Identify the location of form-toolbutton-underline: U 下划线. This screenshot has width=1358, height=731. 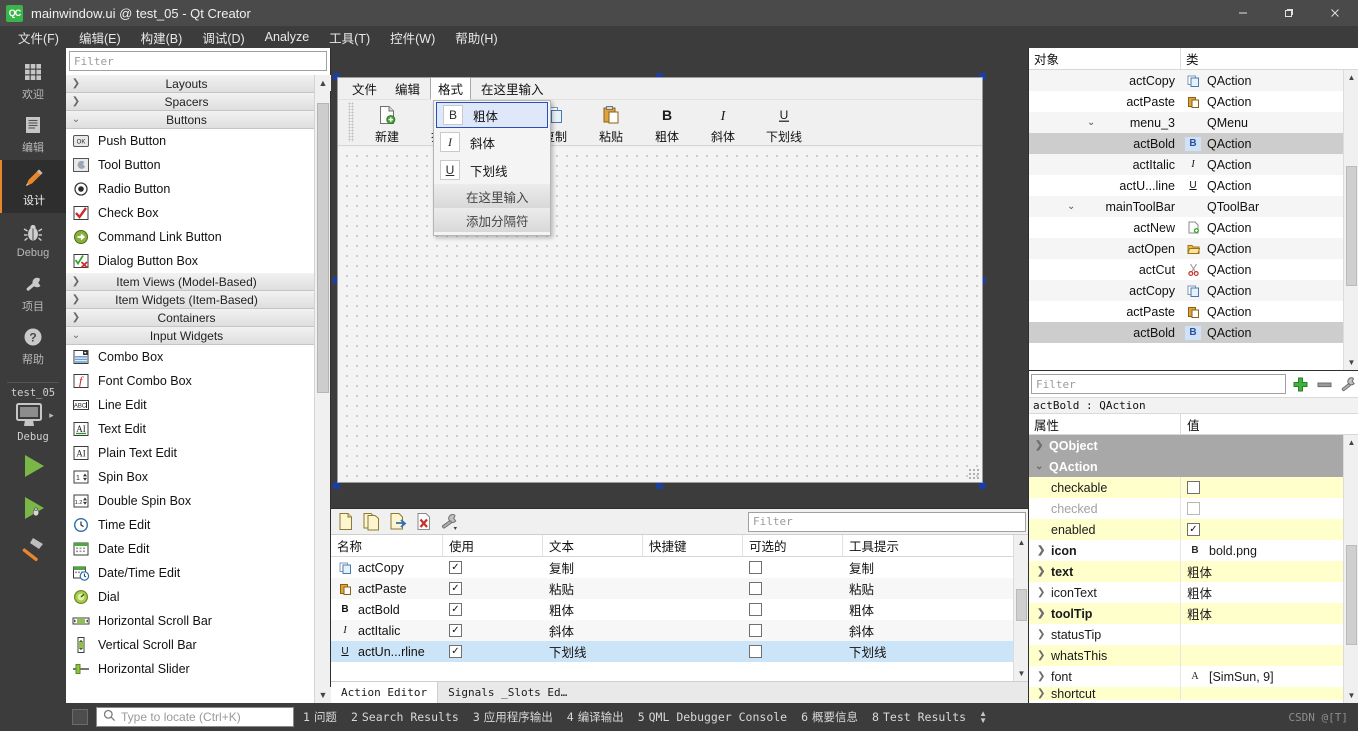
(784, 123).